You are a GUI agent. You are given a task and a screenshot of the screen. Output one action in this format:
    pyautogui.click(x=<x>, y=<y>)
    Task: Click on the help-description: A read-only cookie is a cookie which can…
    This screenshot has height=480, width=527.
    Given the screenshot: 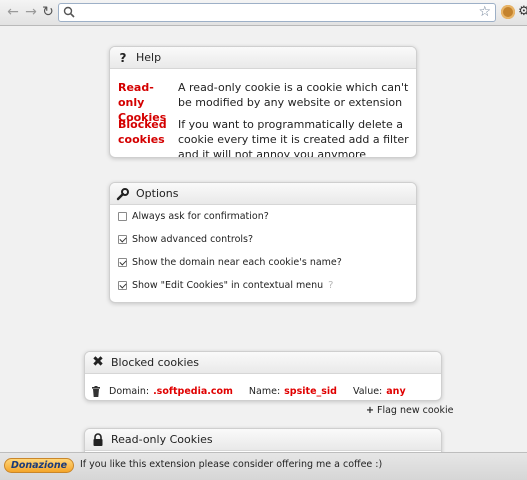 What is the action you would take?
    pyautogui.click(x=293, y=95)
    